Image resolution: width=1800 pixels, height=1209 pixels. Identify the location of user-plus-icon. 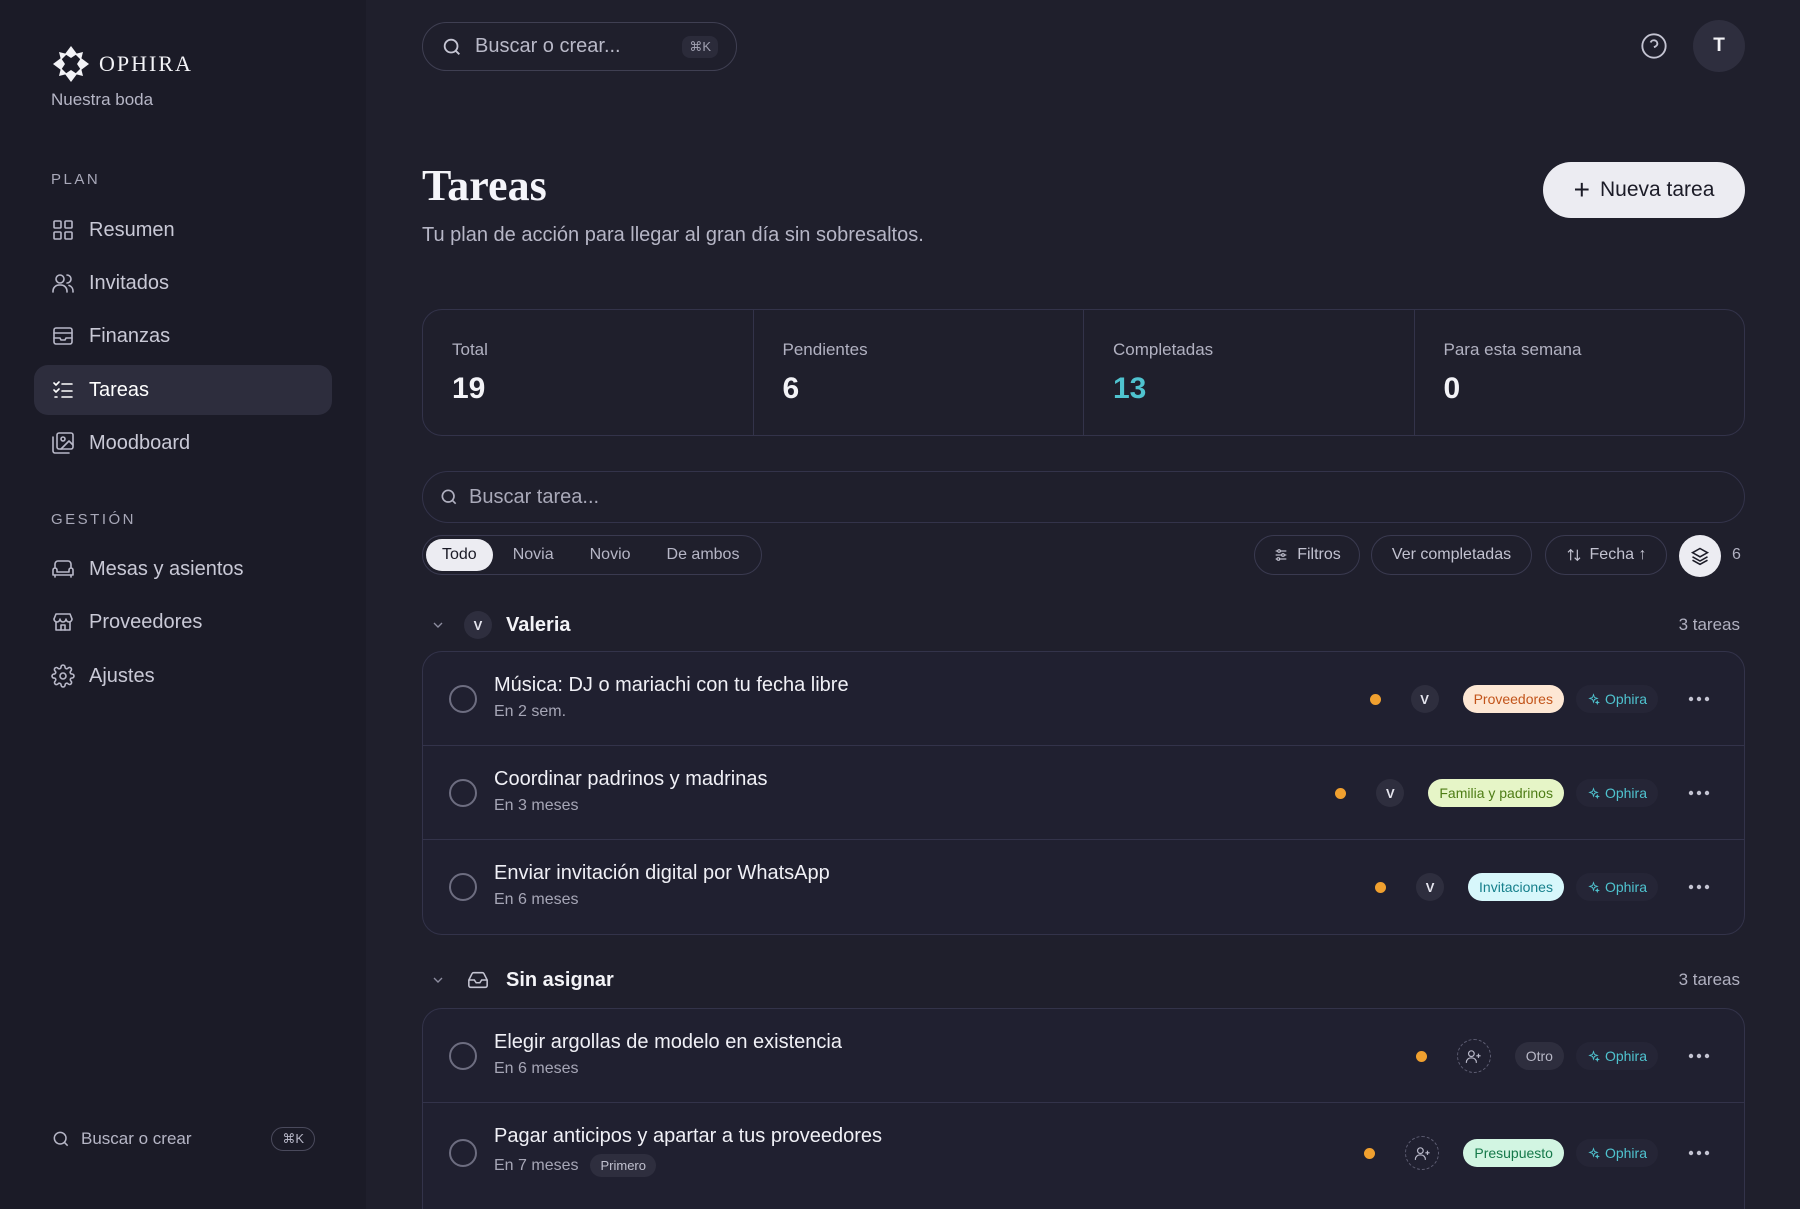
(1422, 1153).